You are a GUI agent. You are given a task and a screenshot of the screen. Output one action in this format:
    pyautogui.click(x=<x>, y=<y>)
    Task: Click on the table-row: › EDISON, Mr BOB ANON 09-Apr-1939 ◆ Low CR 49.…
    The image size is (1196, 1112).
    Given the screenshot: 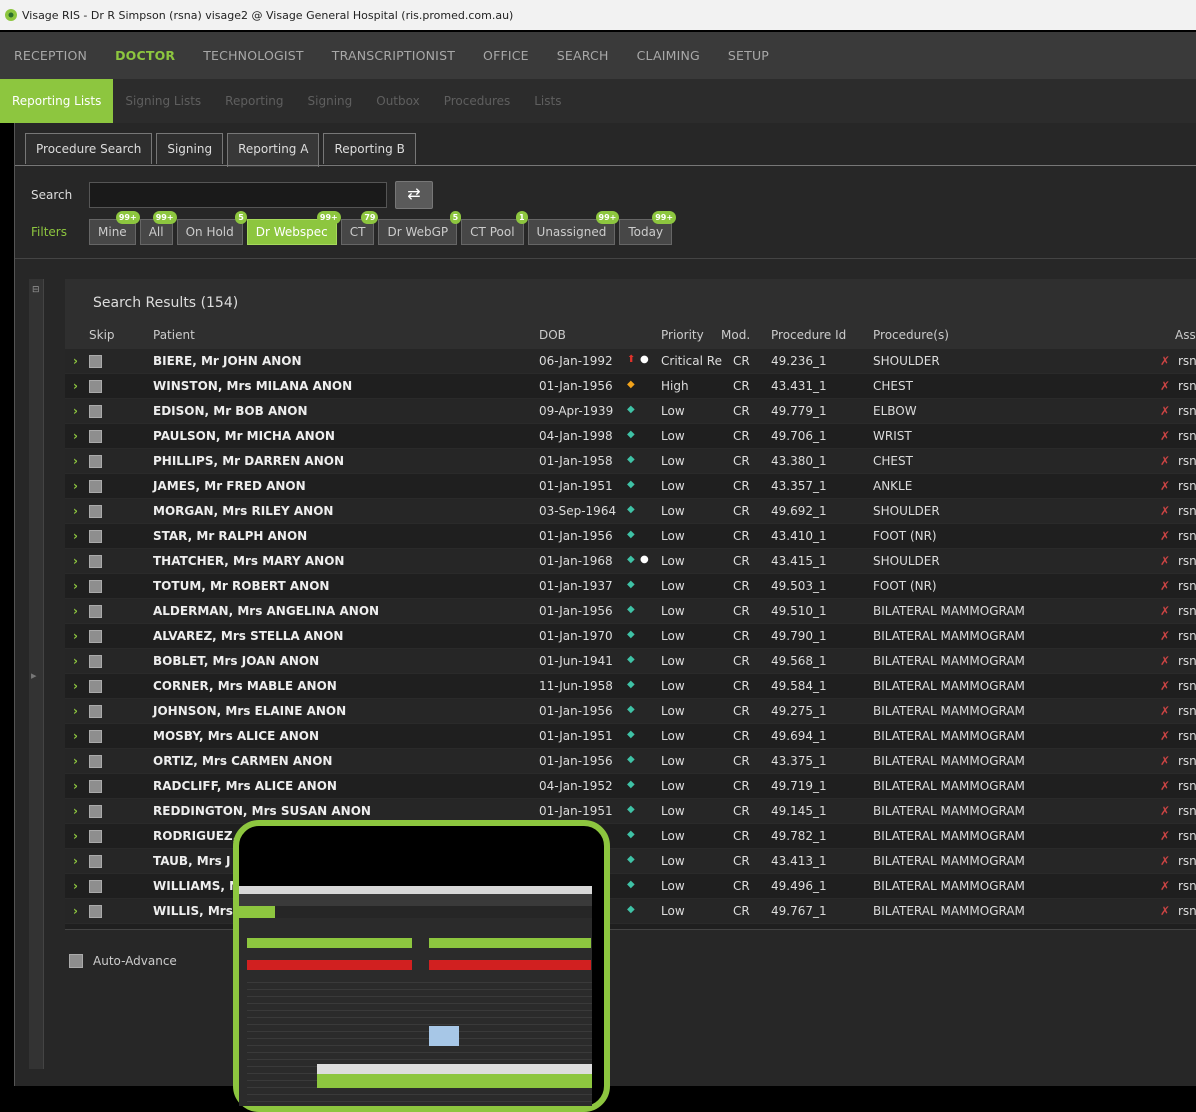 What is the action you would take?
    pyautogui.click(x=630, y=411)
    